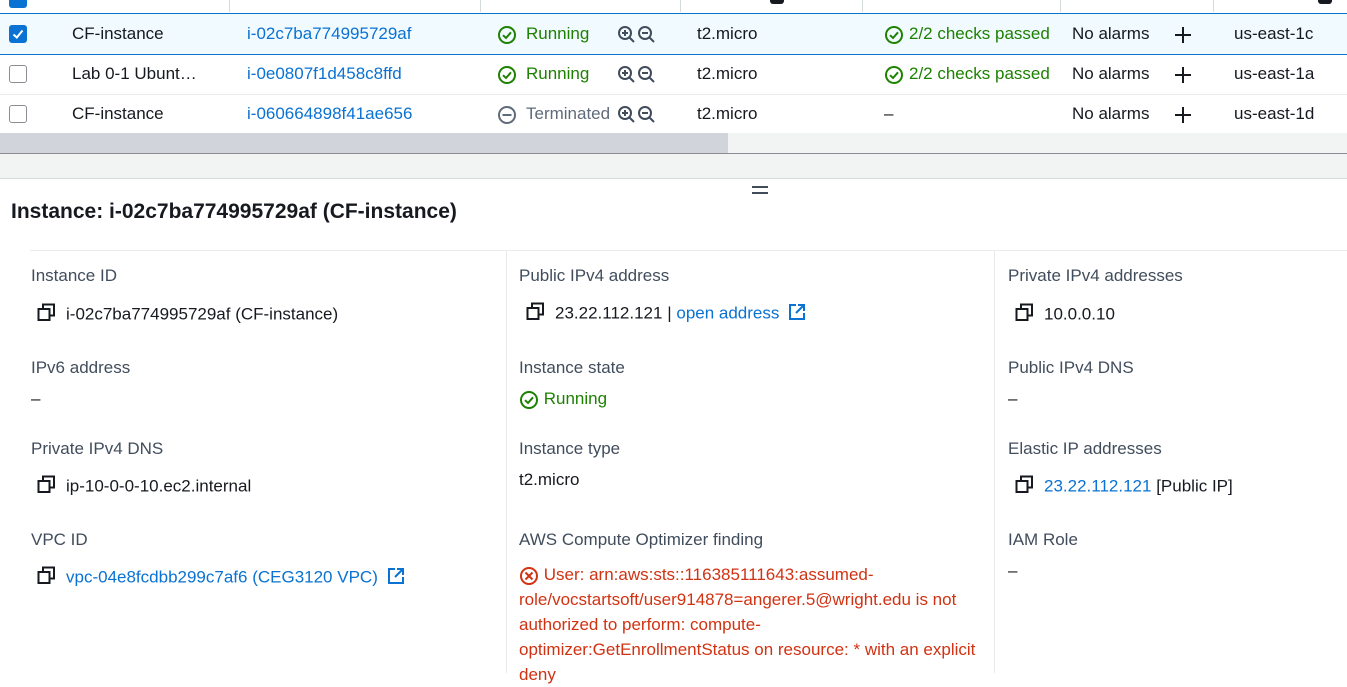  Describe the element at coordinates (666, 314) in the screenshot. I see `public-ipv4-value: 23.22.112.121 | open address` at that location.